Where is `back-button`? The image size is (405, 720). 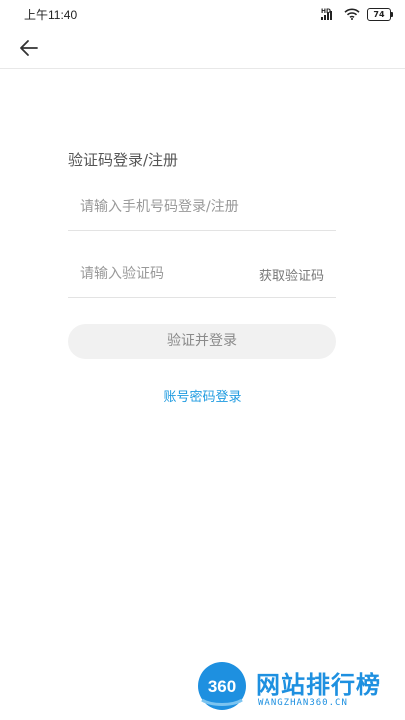 back-button is located at coordinates (29, 48).